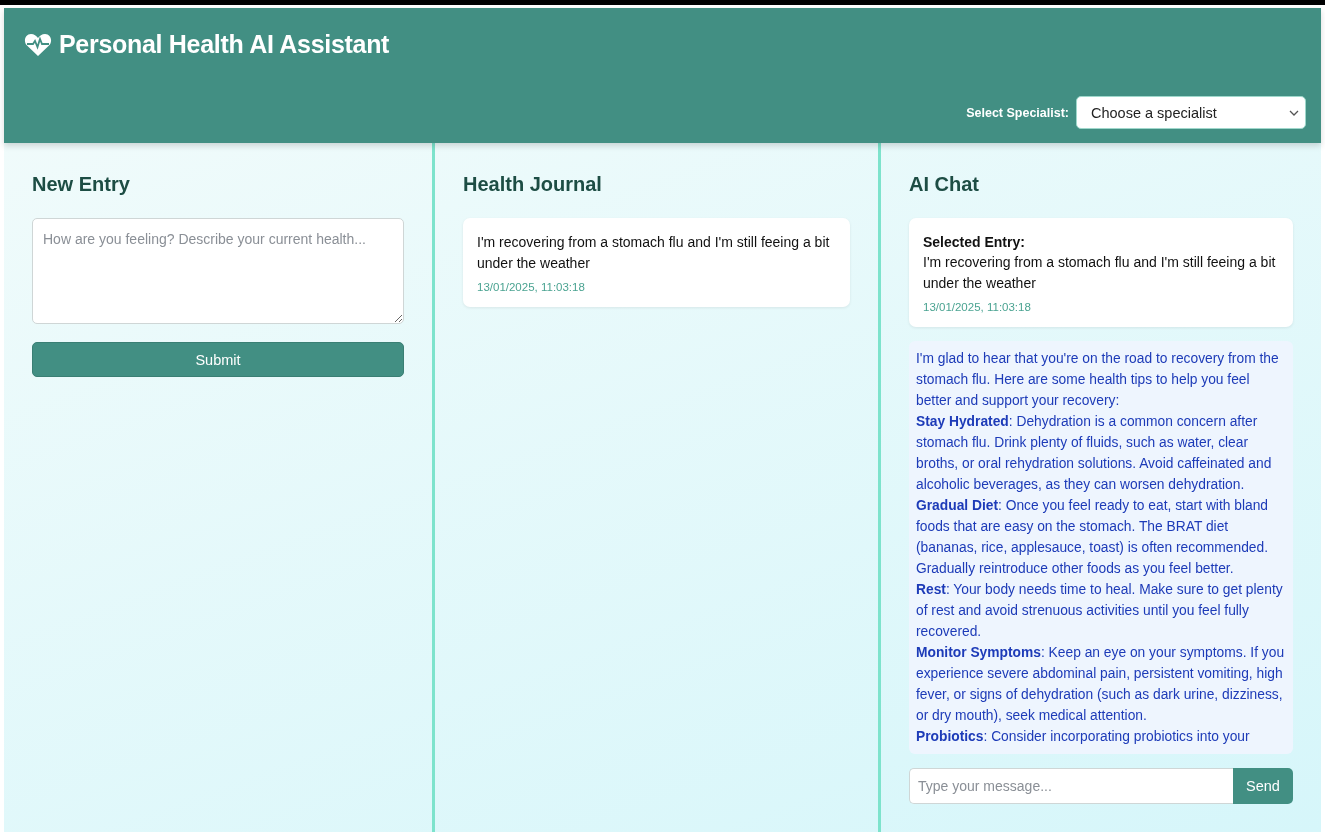 The height and width of the screenshot is (836, 1325). I want to click on chevron-down-icon, so click(1294, 112).